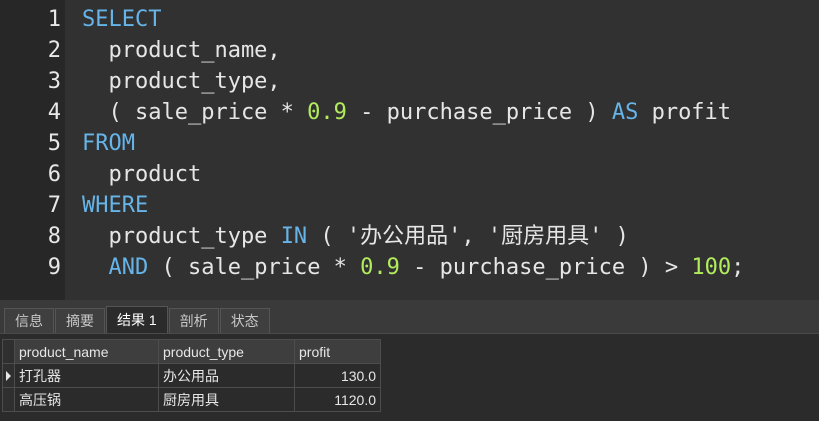 The image size is (819, 421). What do you see at coordinates (128, 267) in the screenshot?
I see `sql-keyword: AND` at bounding box center [128, 267].